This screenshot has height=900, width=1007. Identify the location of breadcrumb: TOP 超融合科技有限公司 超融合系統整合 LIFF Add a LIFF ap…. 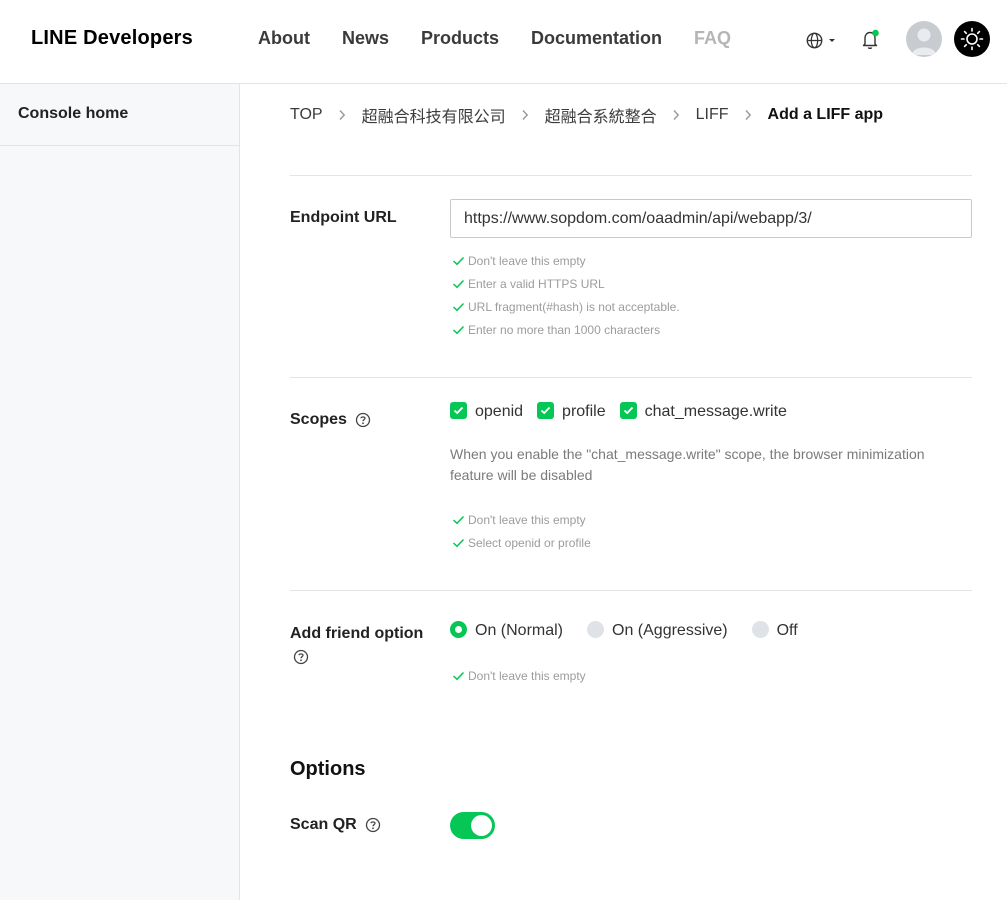
(586, 115).